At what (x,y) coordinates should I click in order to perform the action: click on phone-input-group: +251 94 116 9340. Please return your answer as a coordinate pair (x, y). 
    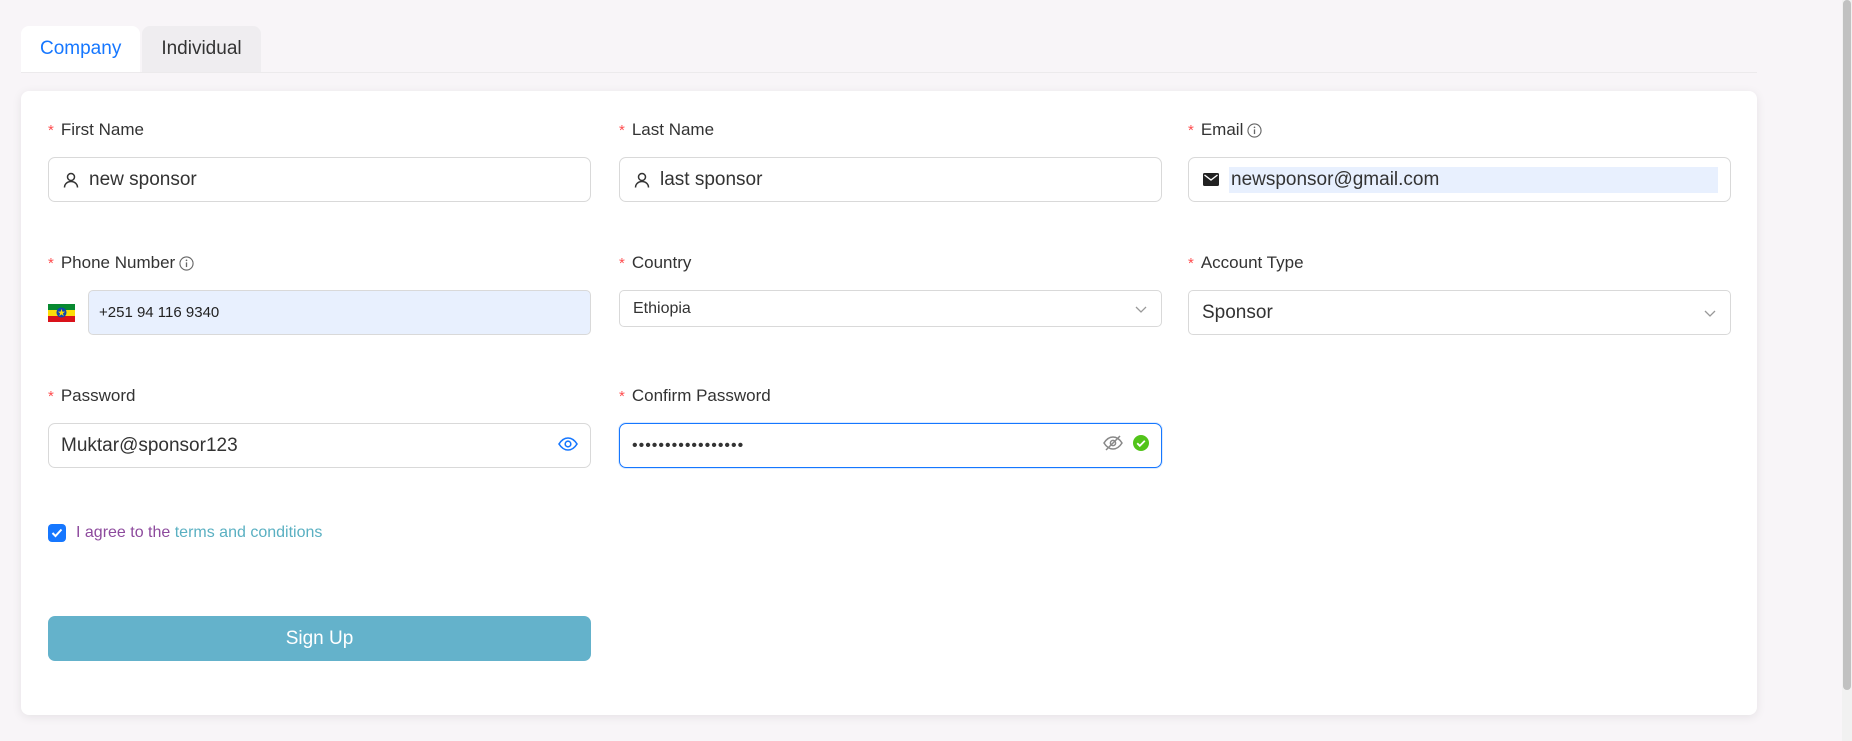
    Looking at the image, I should click on (319, 312).